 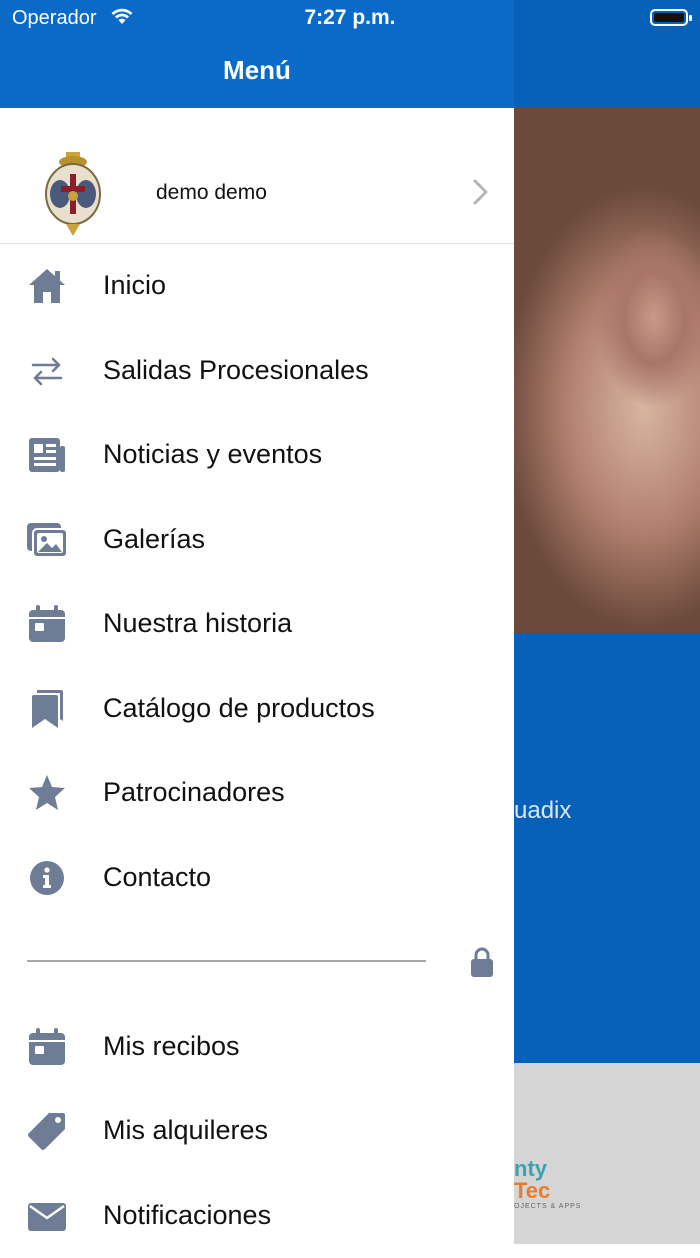 What do you see at coordinates (482, 962) in the screenshot?
I see `lock-icon` at bounding box center [482, 962].